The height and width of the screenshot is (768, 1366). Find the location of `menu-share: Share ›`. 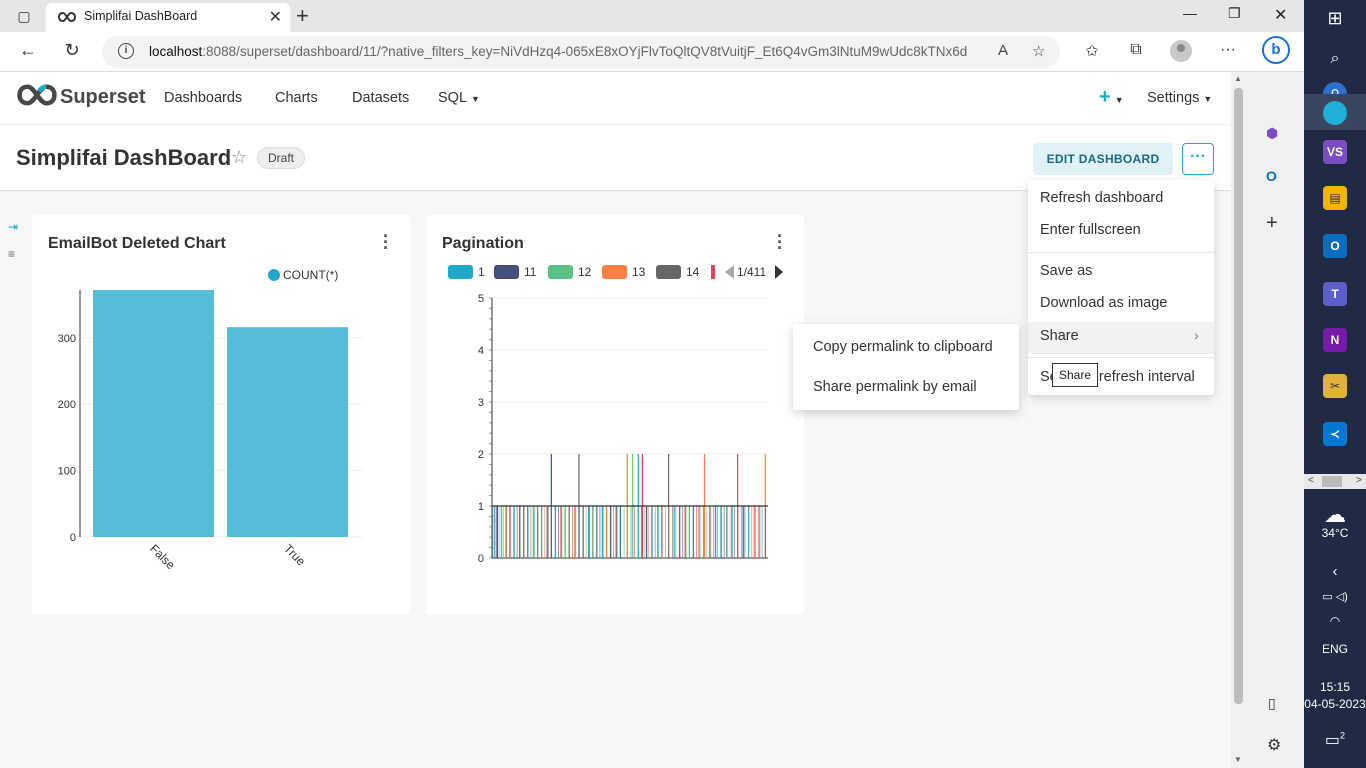

menu-share: Share › is located at coordinates (1121, 338).